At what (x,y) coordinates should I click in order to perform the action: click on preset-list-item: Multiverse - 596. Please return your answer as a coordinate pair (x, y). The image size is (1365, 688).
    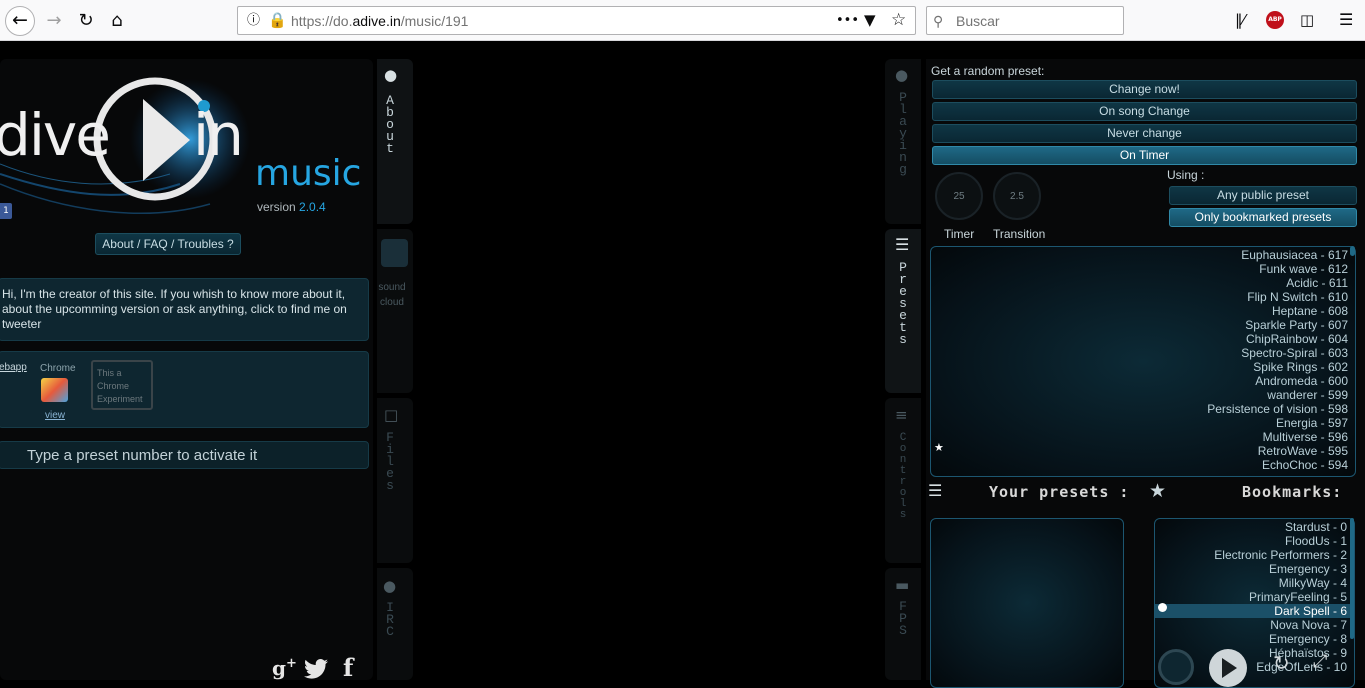
    Looking at the image, I should click on (1143, 437).